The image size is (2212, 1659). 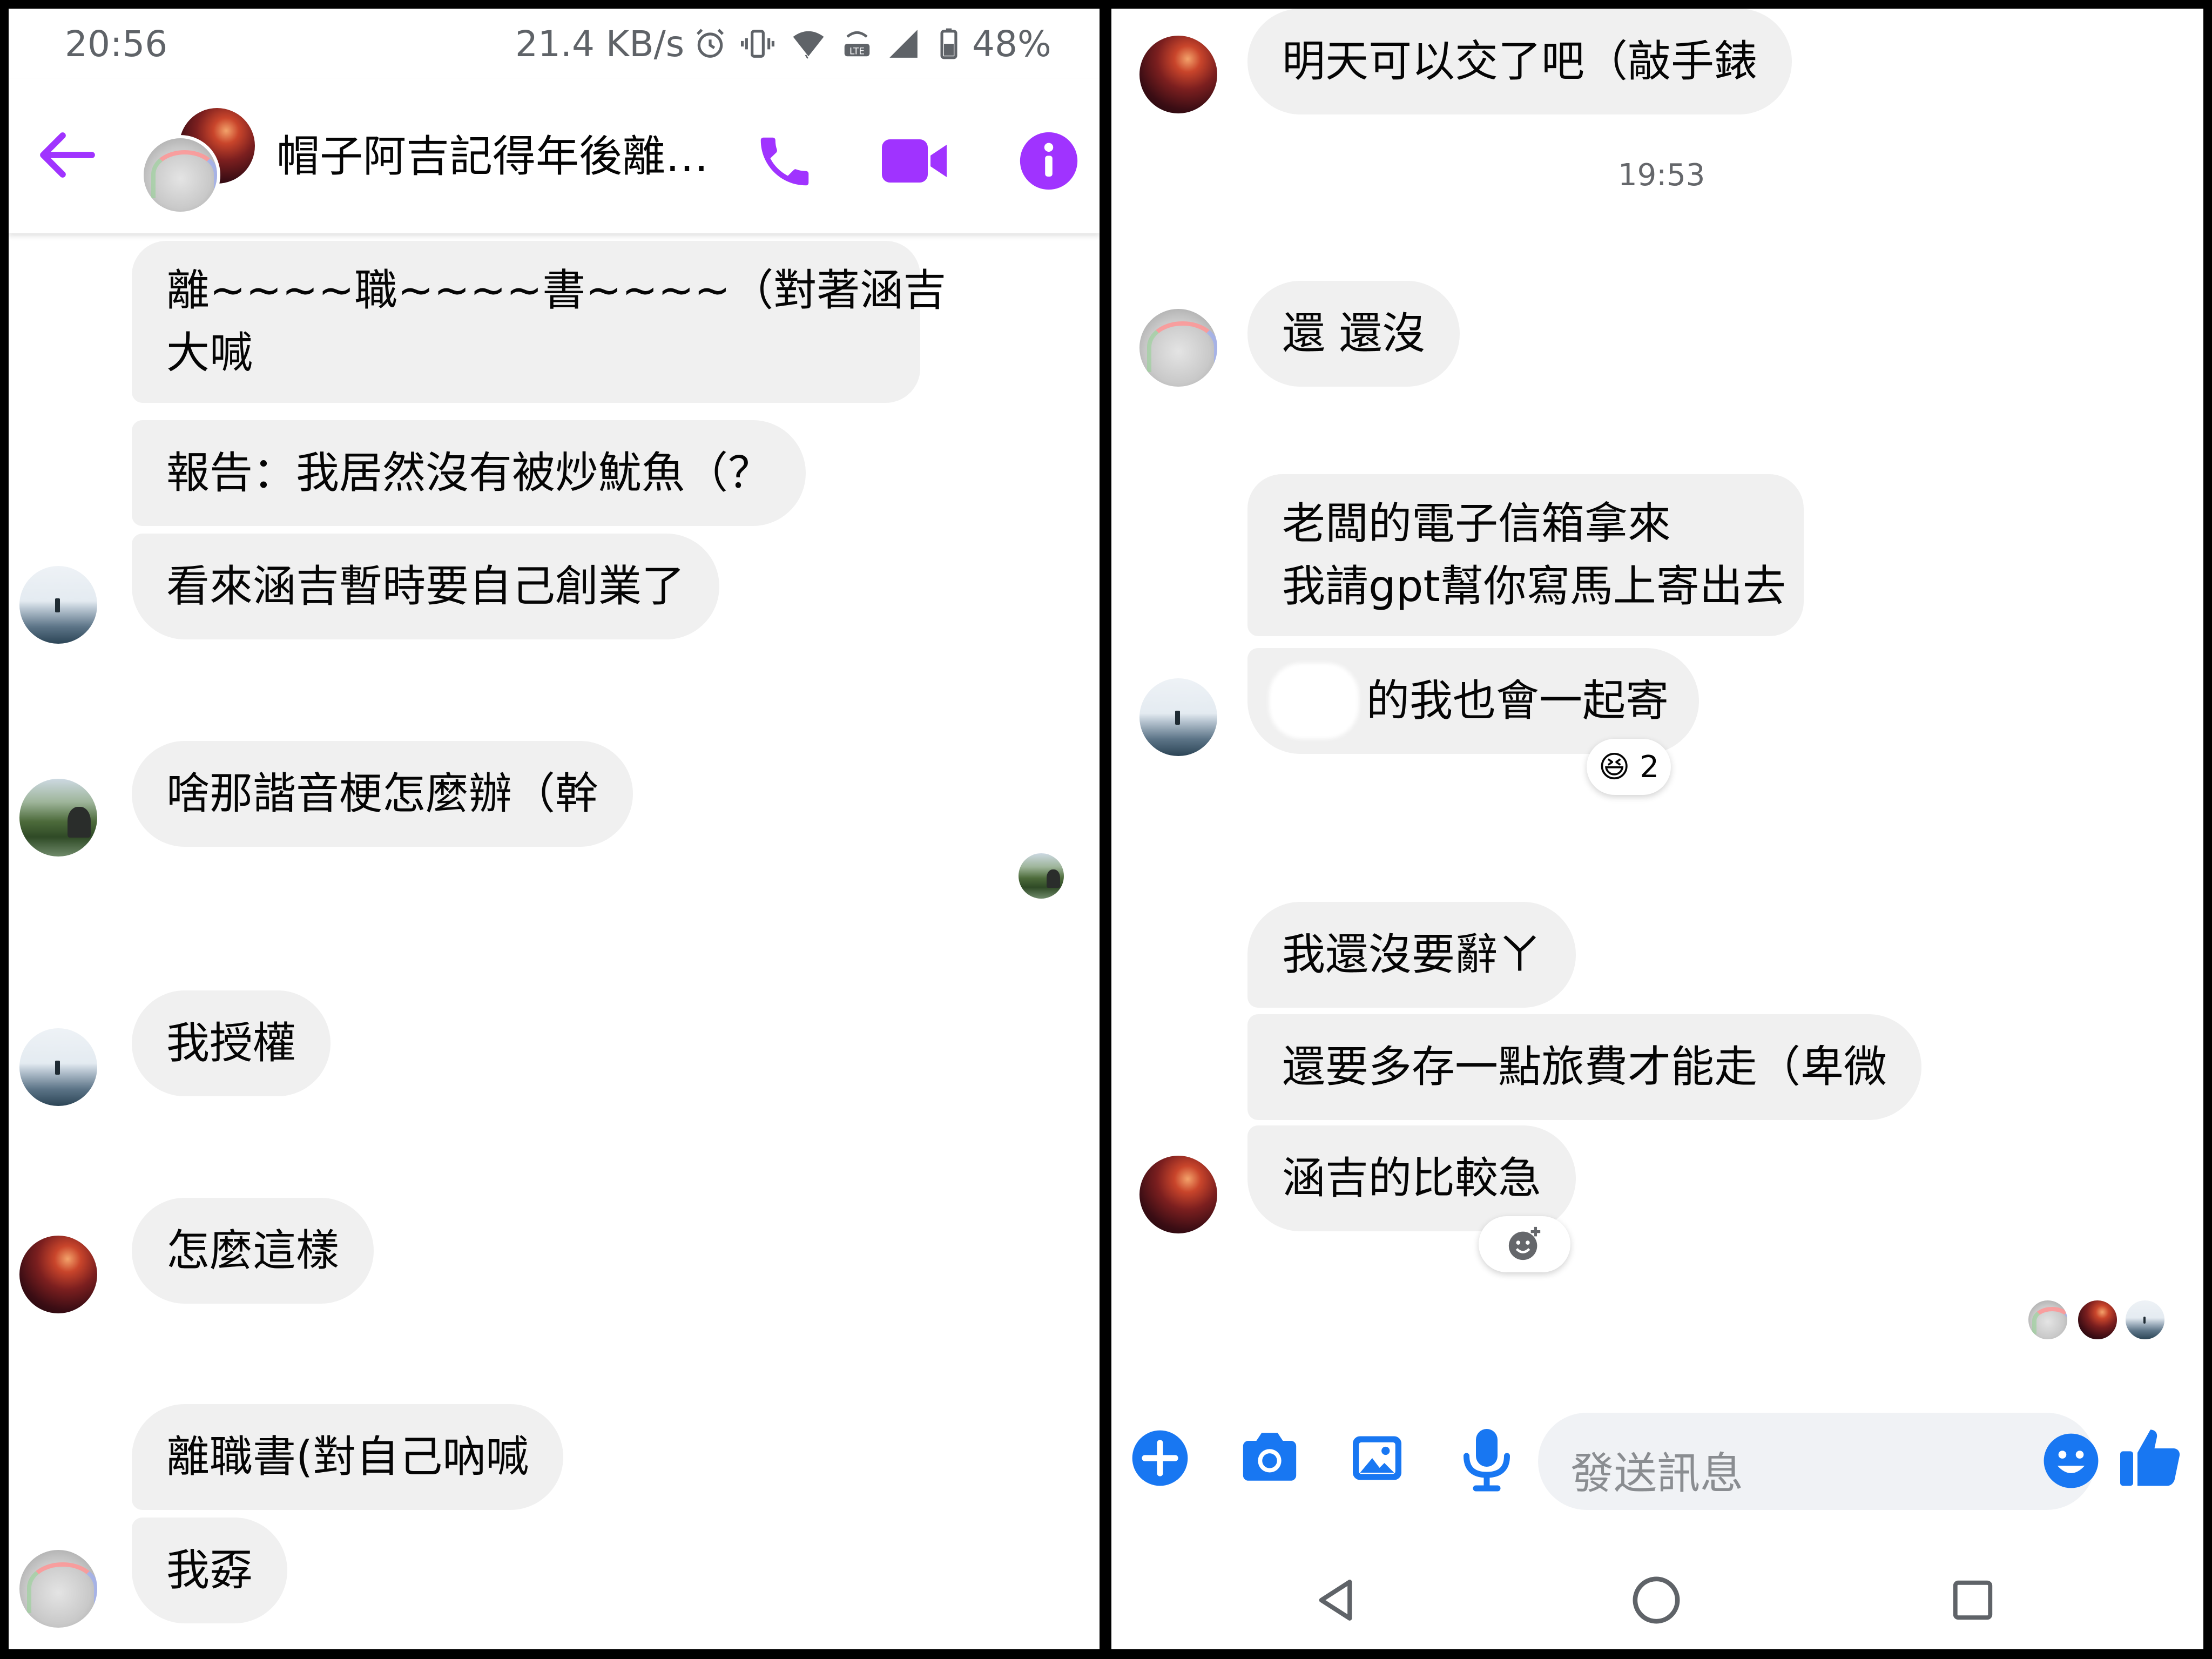 I want to click on reaction-count: 2, so click(x=1650, y=767).